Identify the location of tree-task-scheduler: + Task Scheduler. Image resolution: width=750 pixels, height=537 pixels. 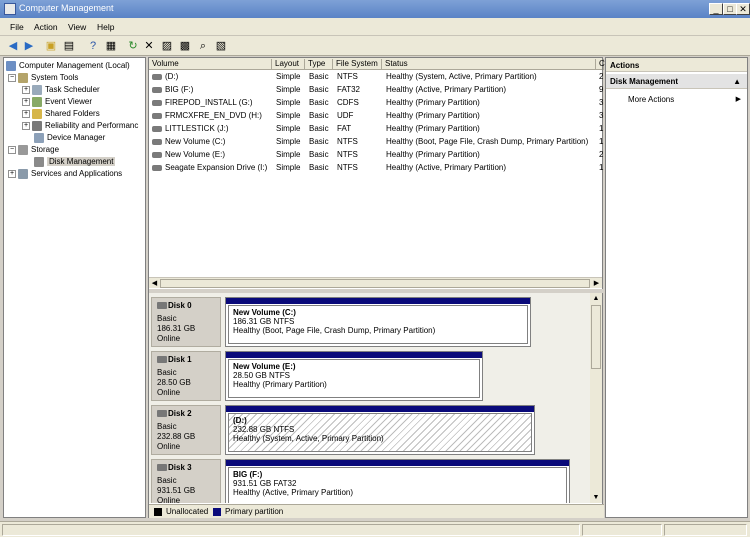
(61, 90).